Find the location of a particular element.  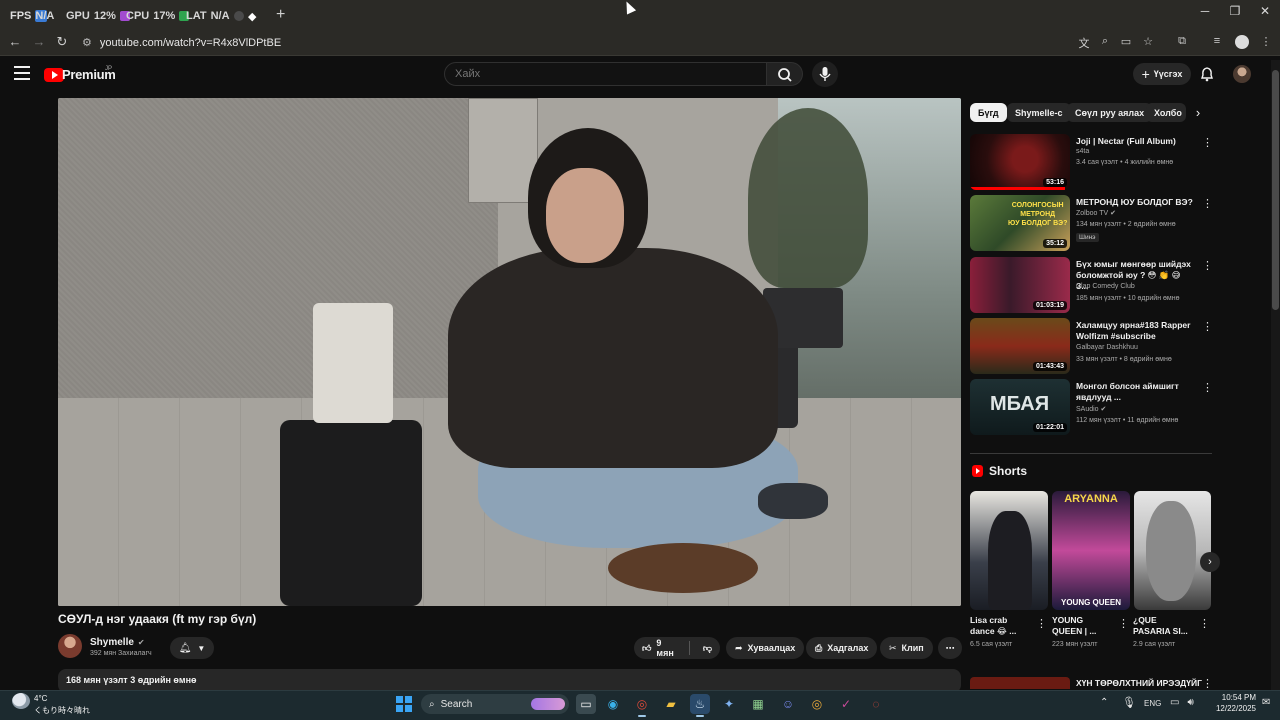

hamburger-menu-icon is located at coordinates (22, 73).